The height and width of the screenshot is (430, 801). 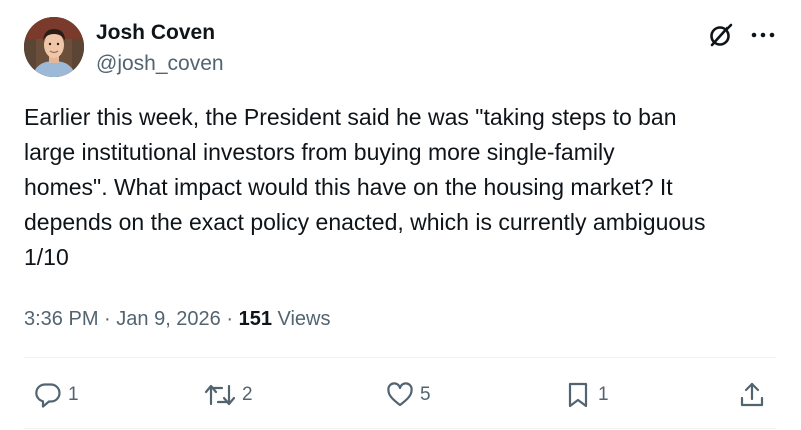 I want to click on share-button, so click(x=752, y=395).